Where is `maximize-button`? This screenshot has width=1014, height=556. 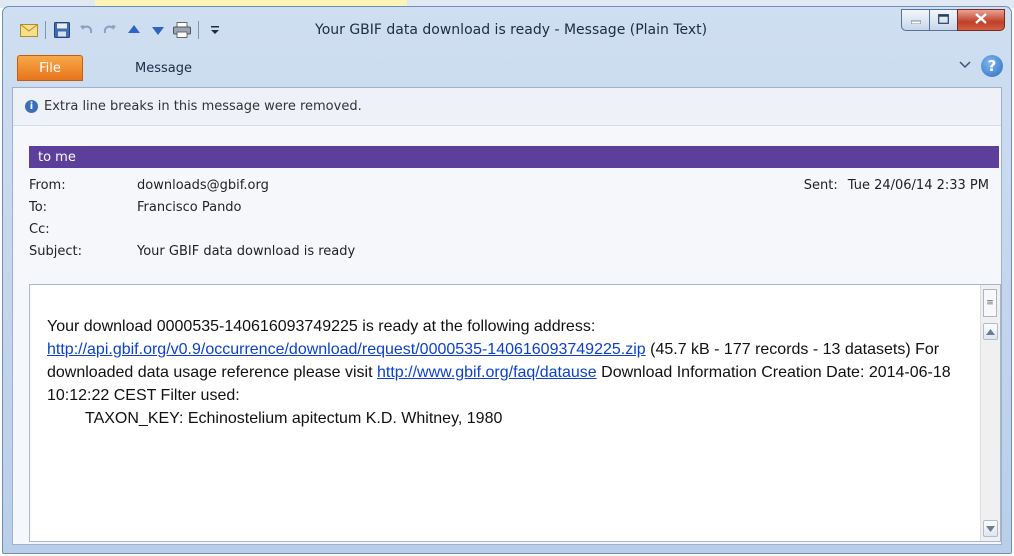 maximize-button is located at coordinates (943, 20).